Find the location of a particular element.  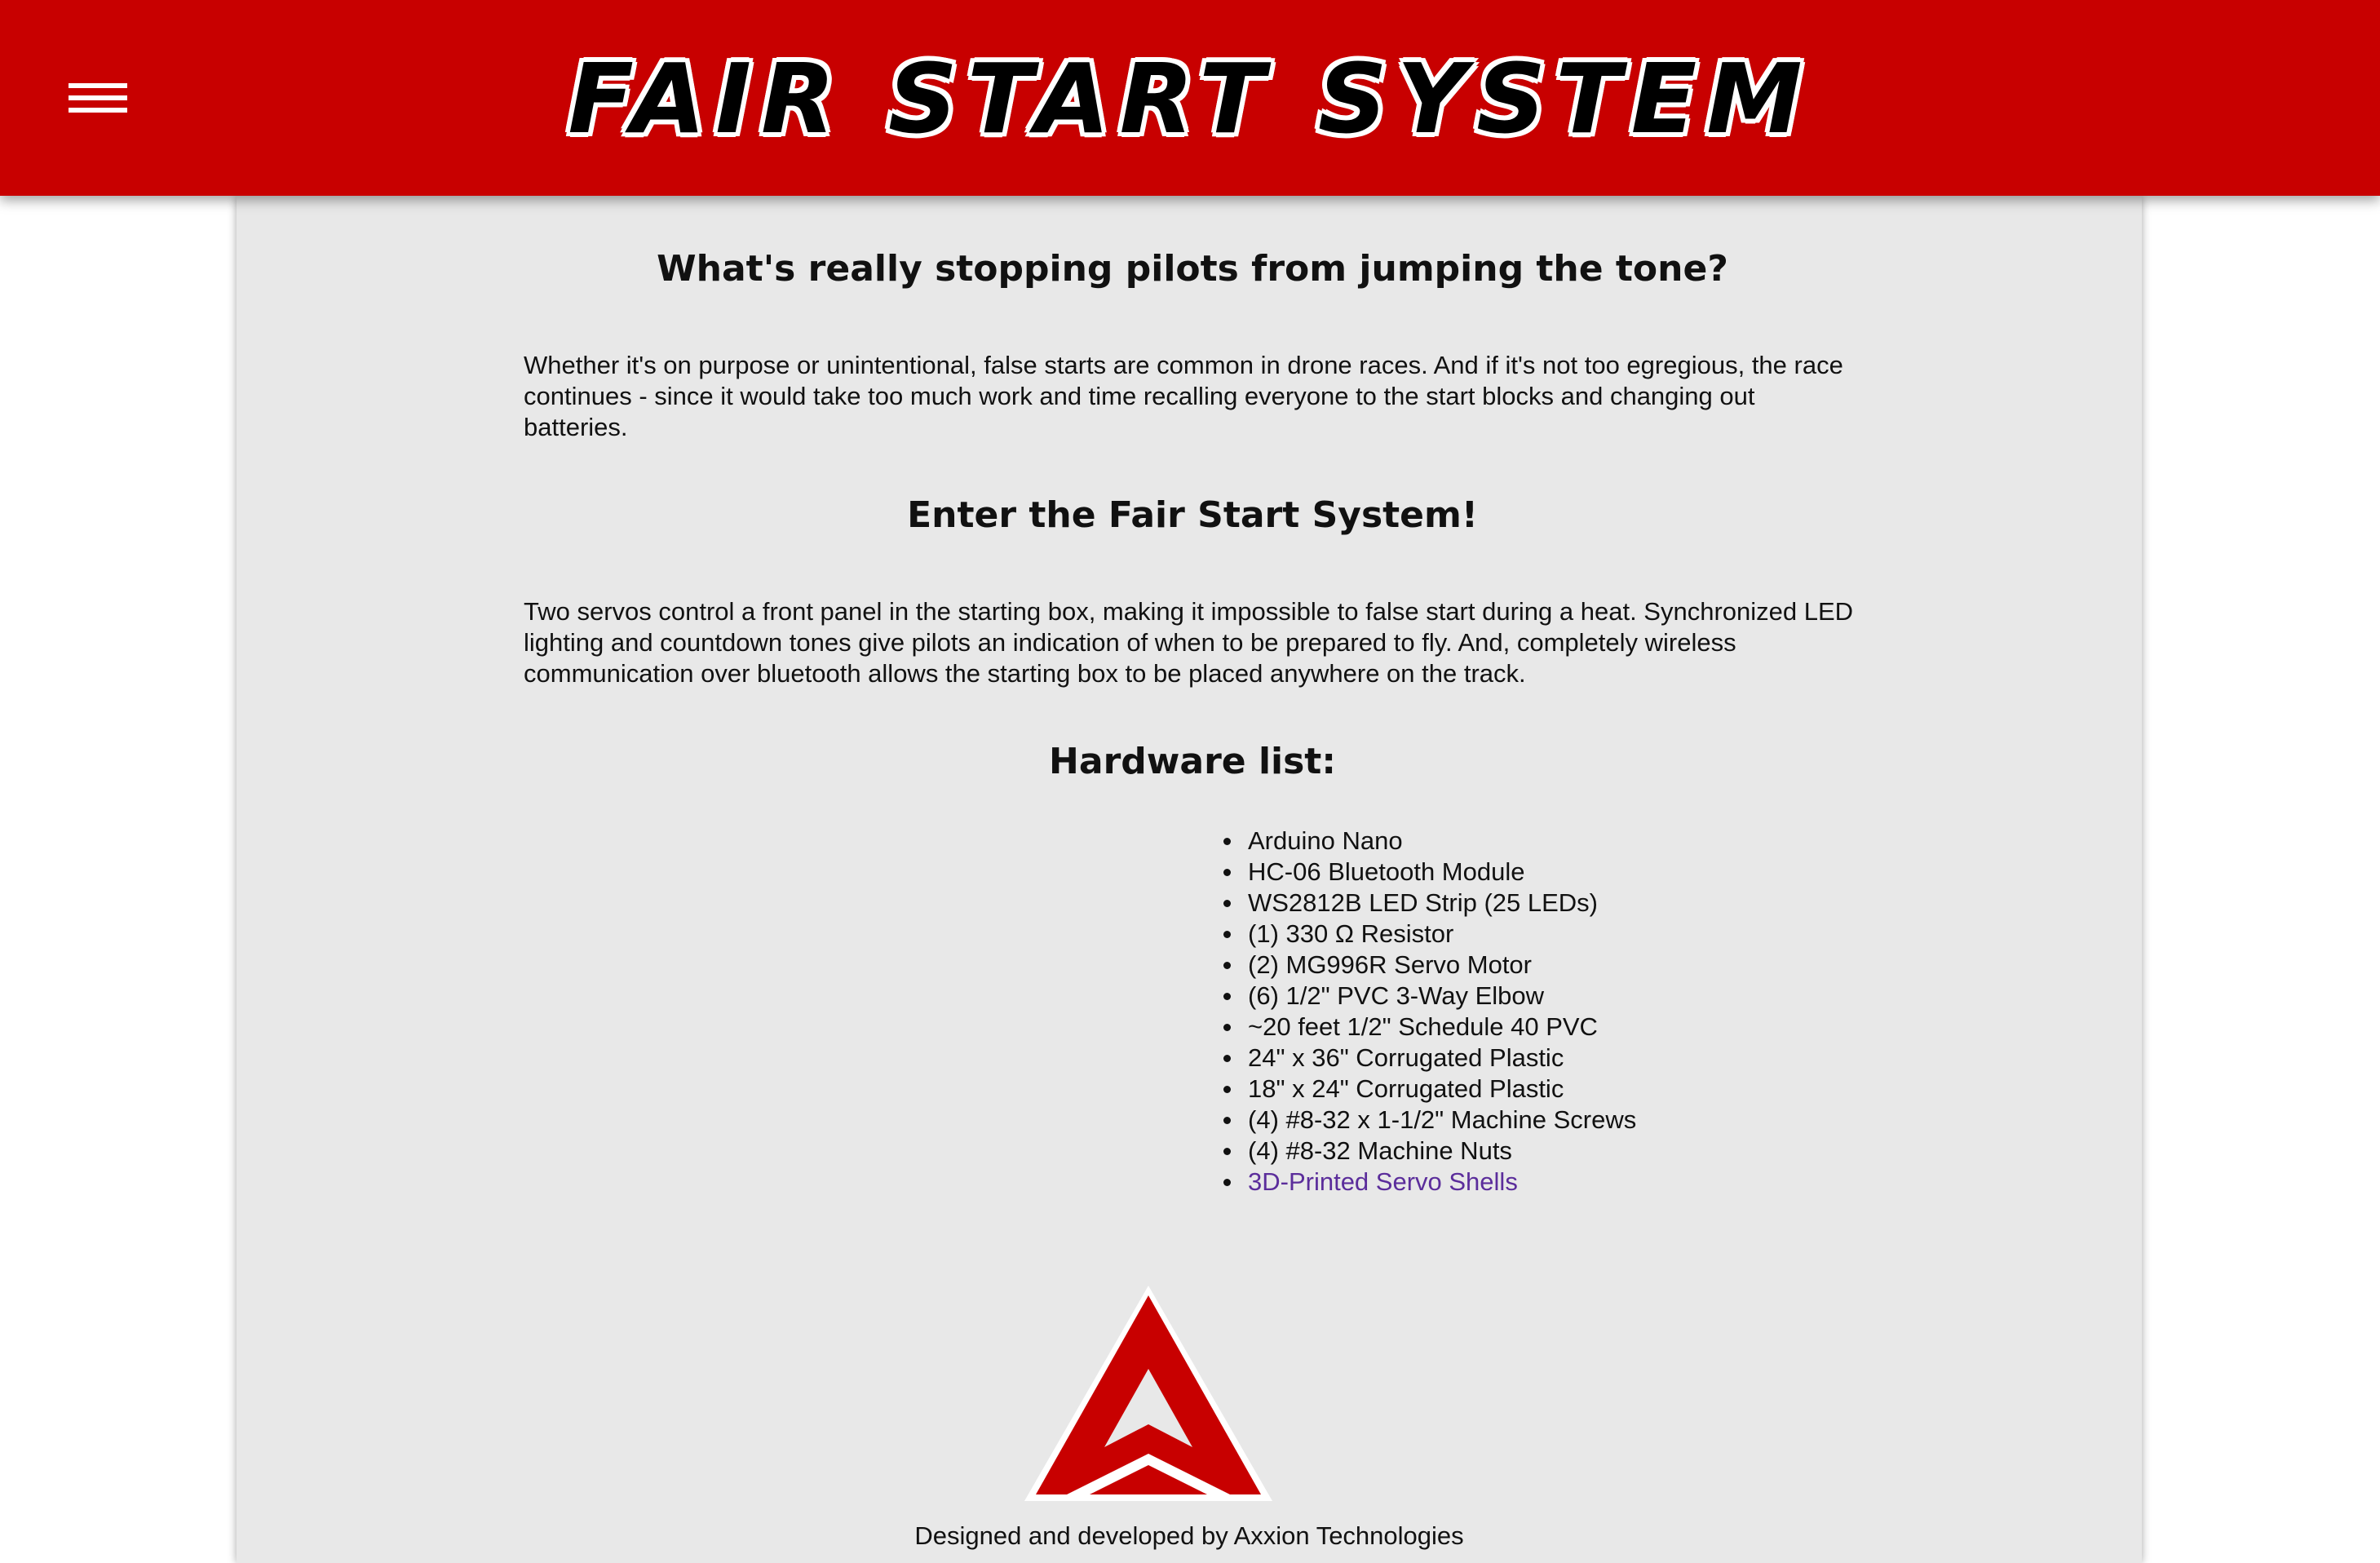

site-header: FAIR START SYSTEM is located at coordinates (1190, 98).